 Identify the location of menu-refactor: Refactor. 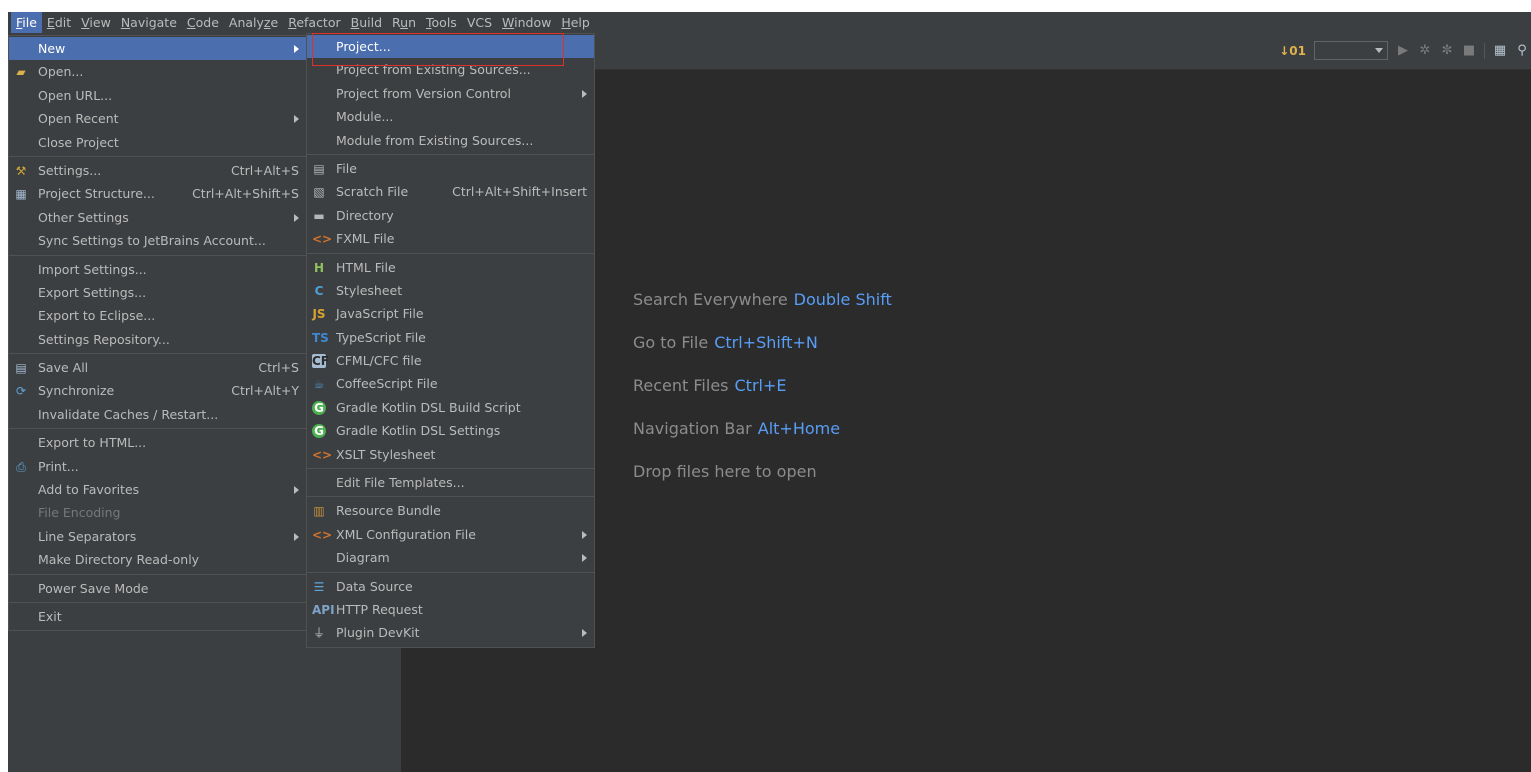
(314, 22).